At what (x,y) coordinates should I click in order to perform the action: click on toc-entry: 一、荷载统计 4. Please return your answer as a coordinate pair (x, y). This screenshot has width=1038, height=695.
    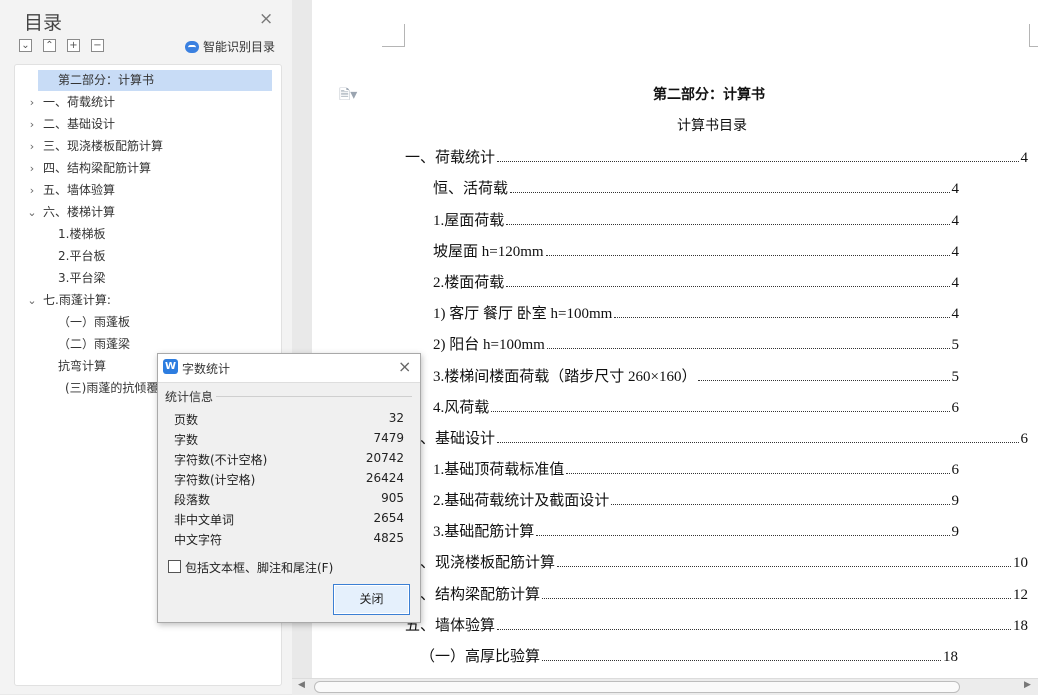
    Looking at the image, I should click on (716, 156).